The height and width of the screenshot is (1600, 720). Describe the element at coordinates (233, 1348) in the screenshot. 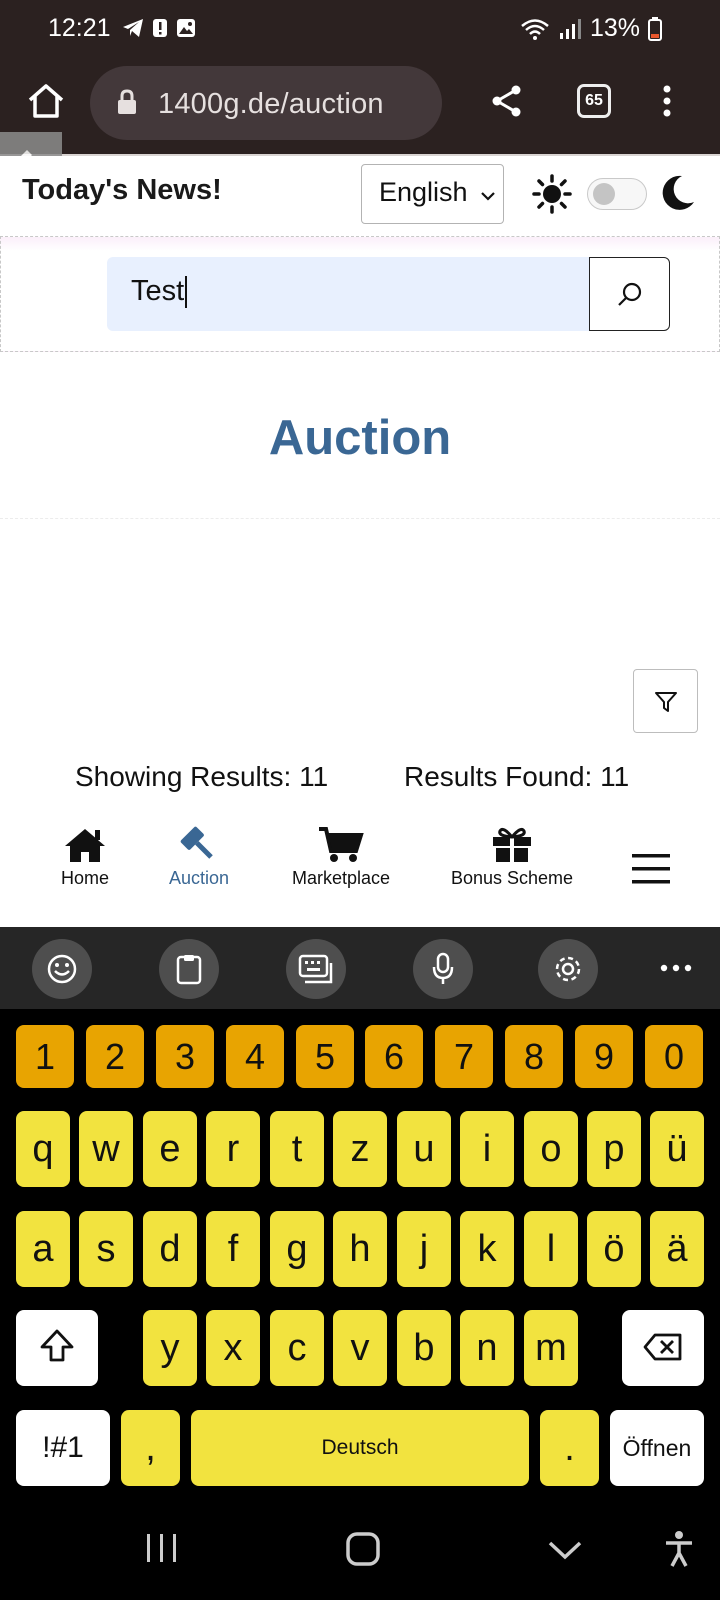

I see `key-x: x` at that location.